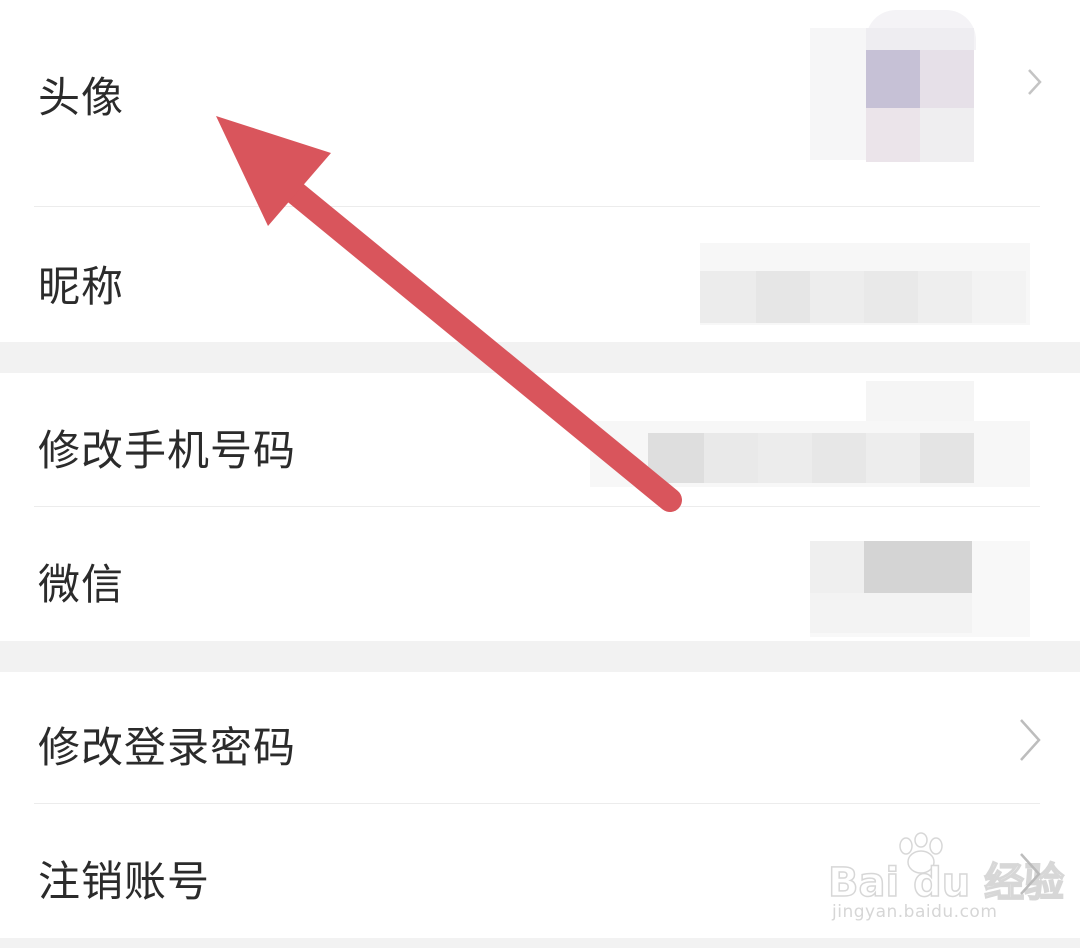  I want to click on wechat-row: 微信, so click(540, 574).